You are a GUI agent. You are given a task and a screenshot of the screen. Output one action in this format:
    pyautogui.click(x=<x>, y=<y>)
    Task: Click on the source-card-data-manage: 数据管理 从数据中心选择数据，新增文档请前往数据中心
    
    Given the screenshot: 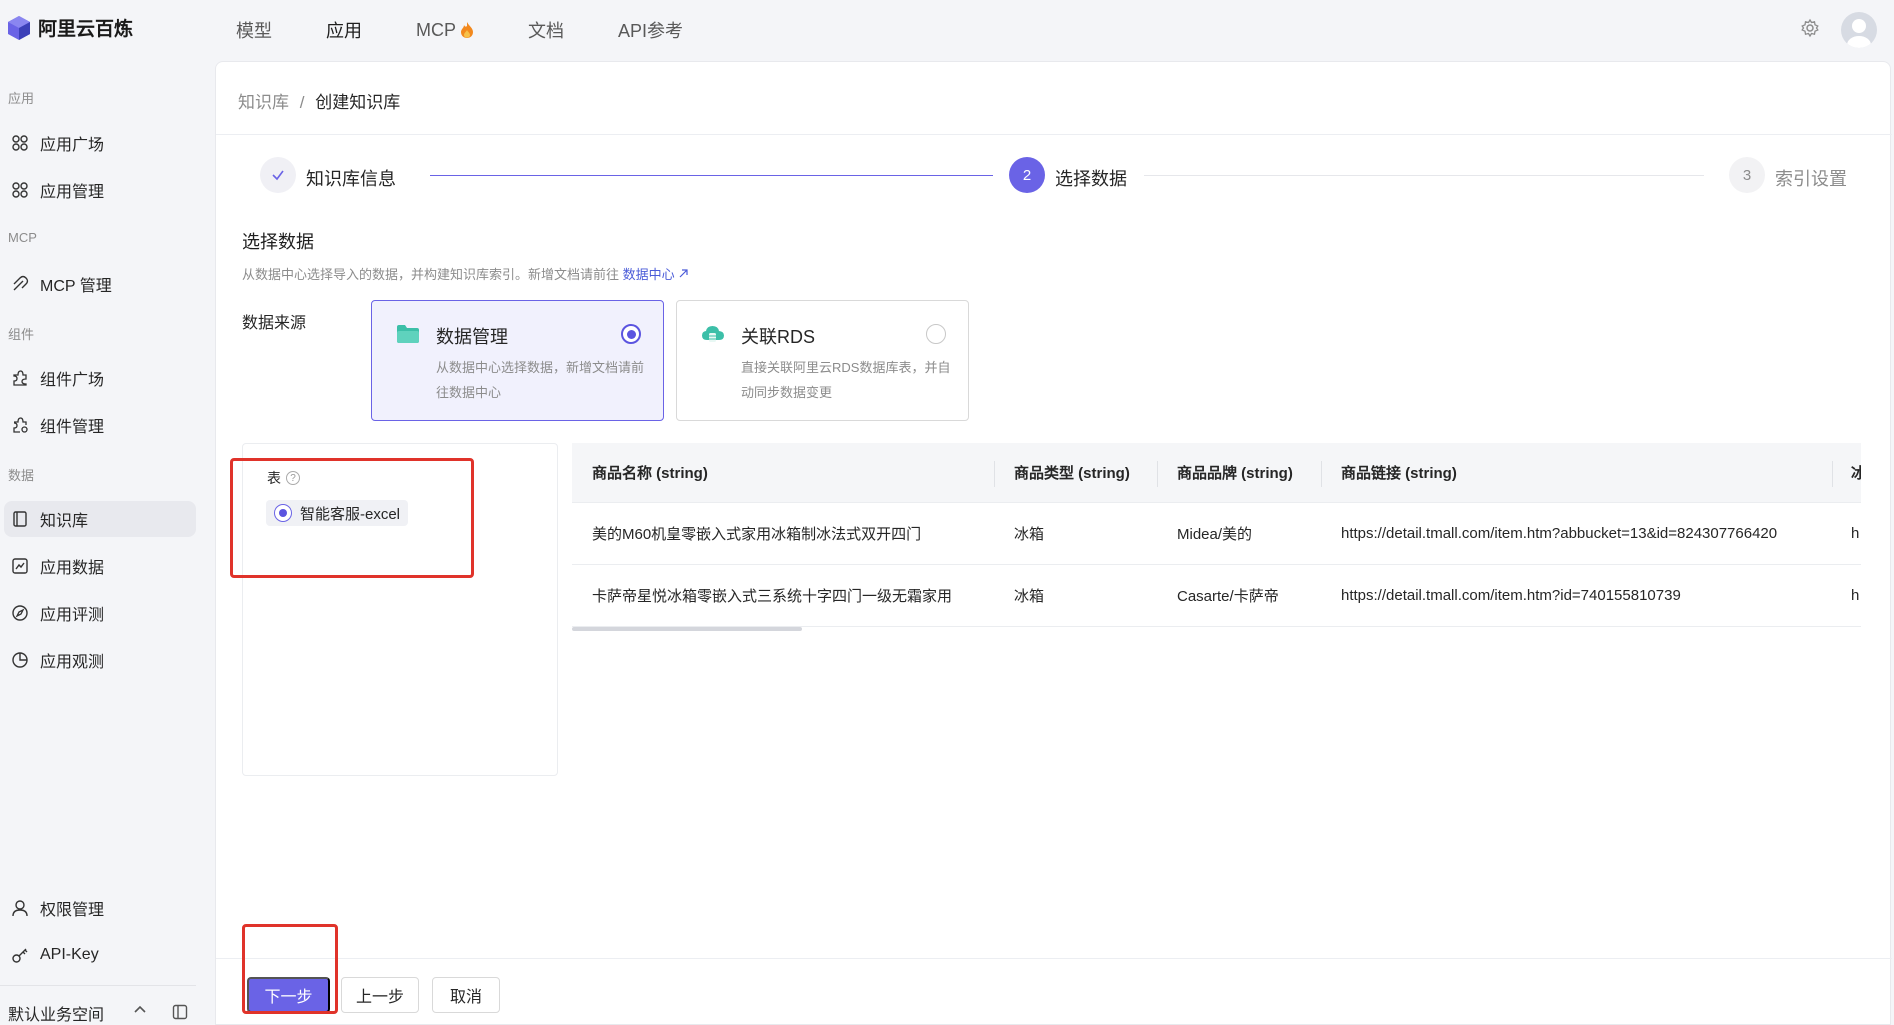 What is the action you would take?
    pyautogui.click(x=517, y=360)
    